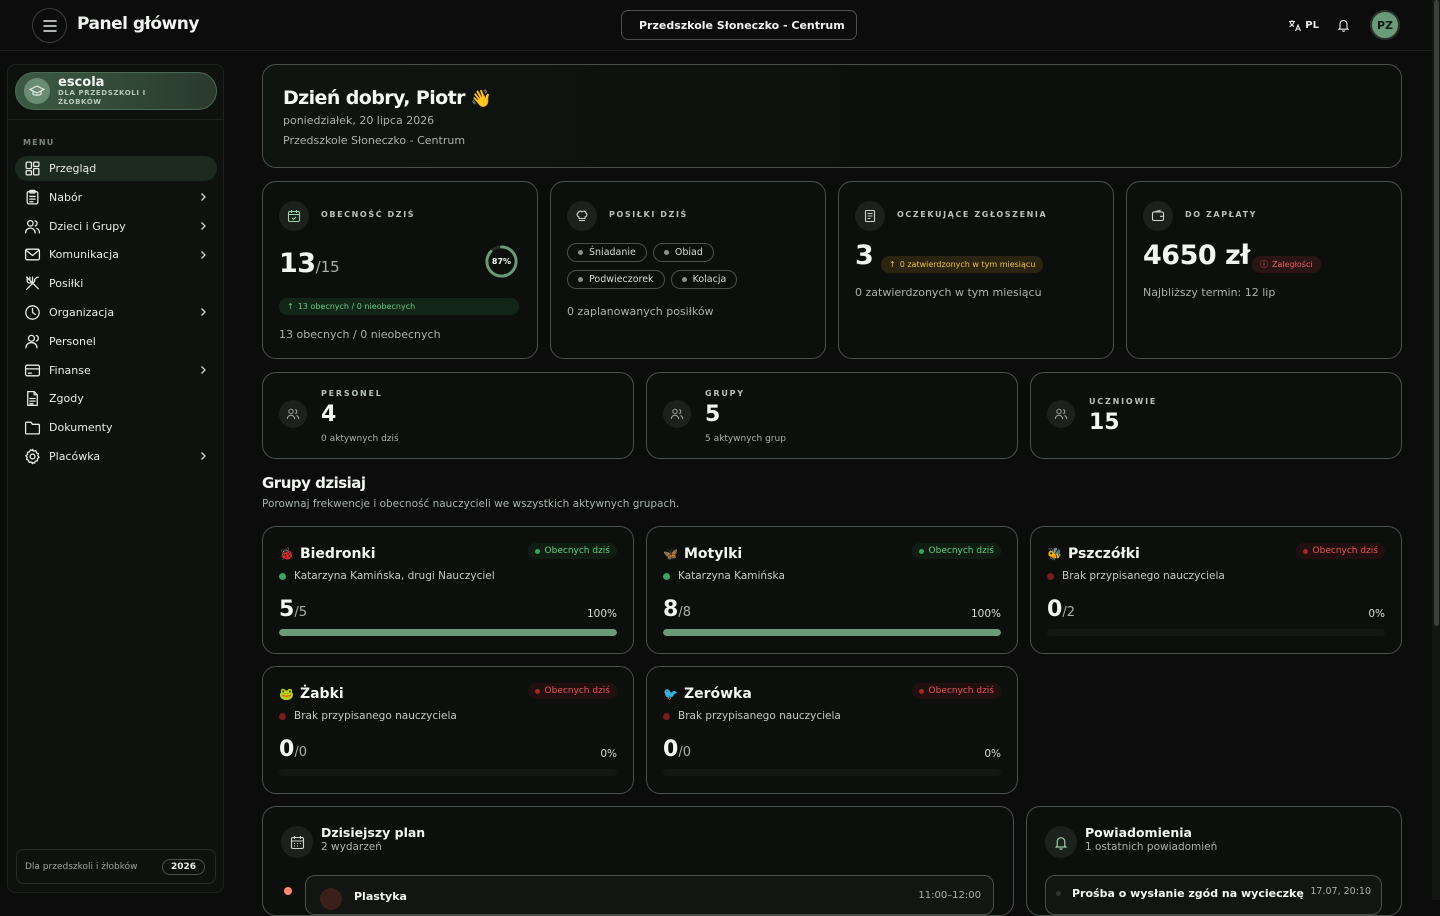 This screenshot has width=1440, height=916. I want to click on brand-logo-pill: escola DLA PRZEDSZKOLI I ŻŁOBKÓW, so click(116, 91).